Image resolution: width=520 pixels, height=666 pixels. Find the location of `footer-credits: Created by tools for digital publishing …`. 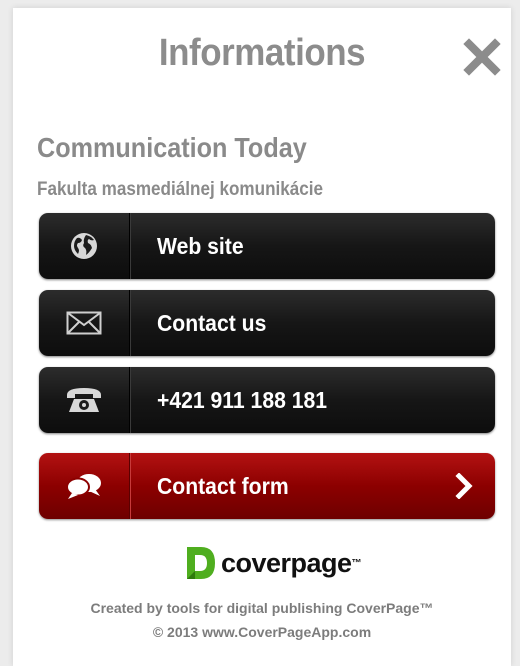

footer-credits: Created by tools for digital publishing … is located at coordinates (262, 608).